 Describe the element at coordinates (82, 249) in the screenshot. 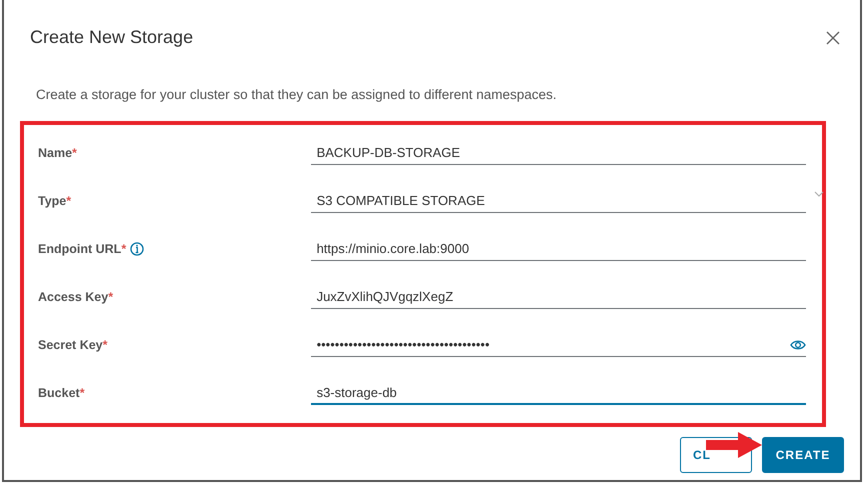

I see `field-label: Endpoint URL*` at that location.